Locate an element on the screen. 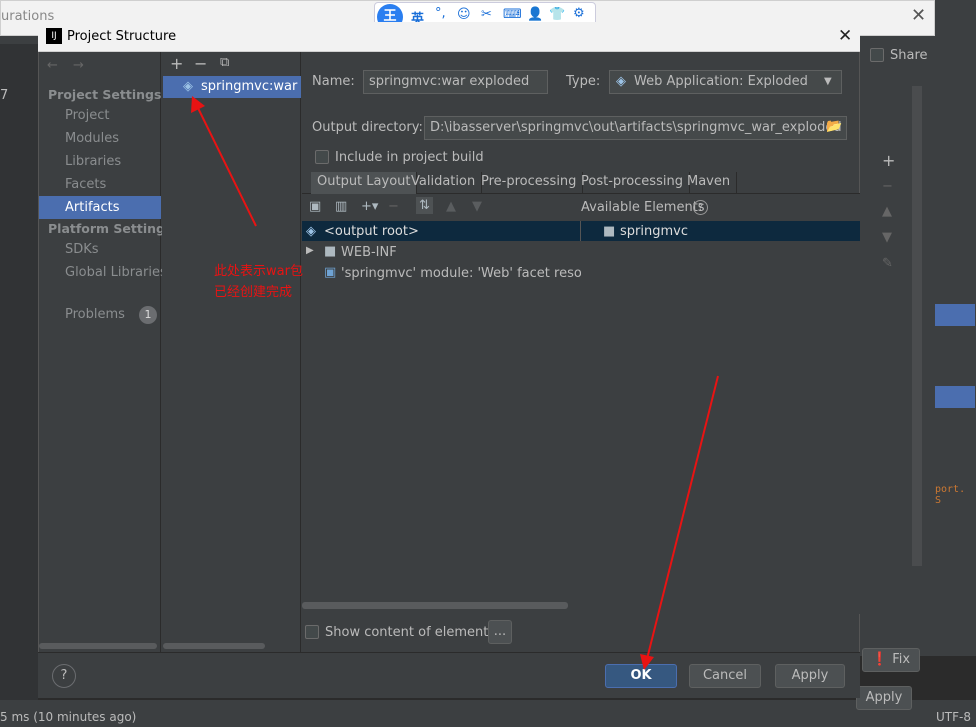 This screenshot has height=727, width=976. arrow-head-artifact is located at coordinates (198, 104).